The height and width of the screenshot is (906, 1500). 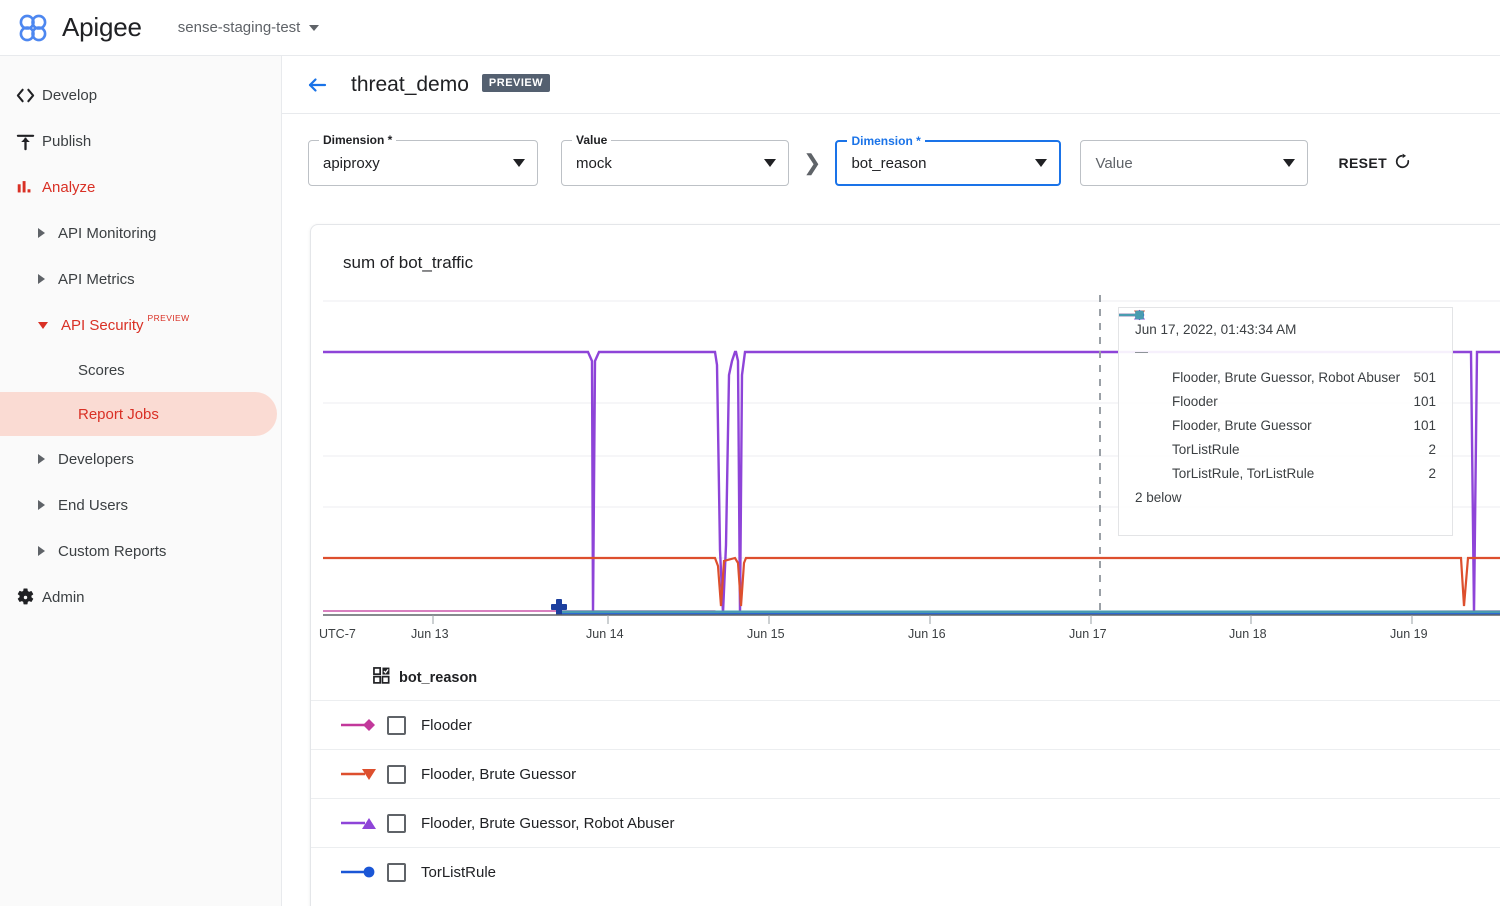 I want to click on tooltip-series-name: TorListRule, so click(x=1206, y=449).